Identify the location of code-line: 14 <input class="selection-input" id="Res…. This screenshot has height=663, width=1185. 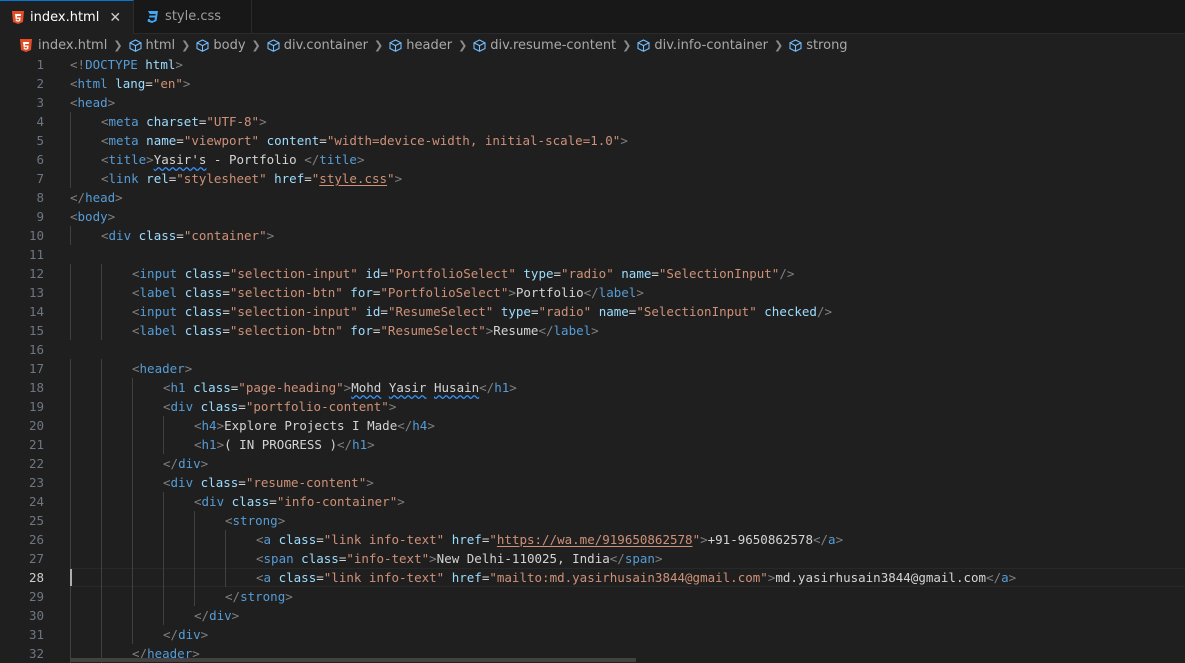
(592, 311).